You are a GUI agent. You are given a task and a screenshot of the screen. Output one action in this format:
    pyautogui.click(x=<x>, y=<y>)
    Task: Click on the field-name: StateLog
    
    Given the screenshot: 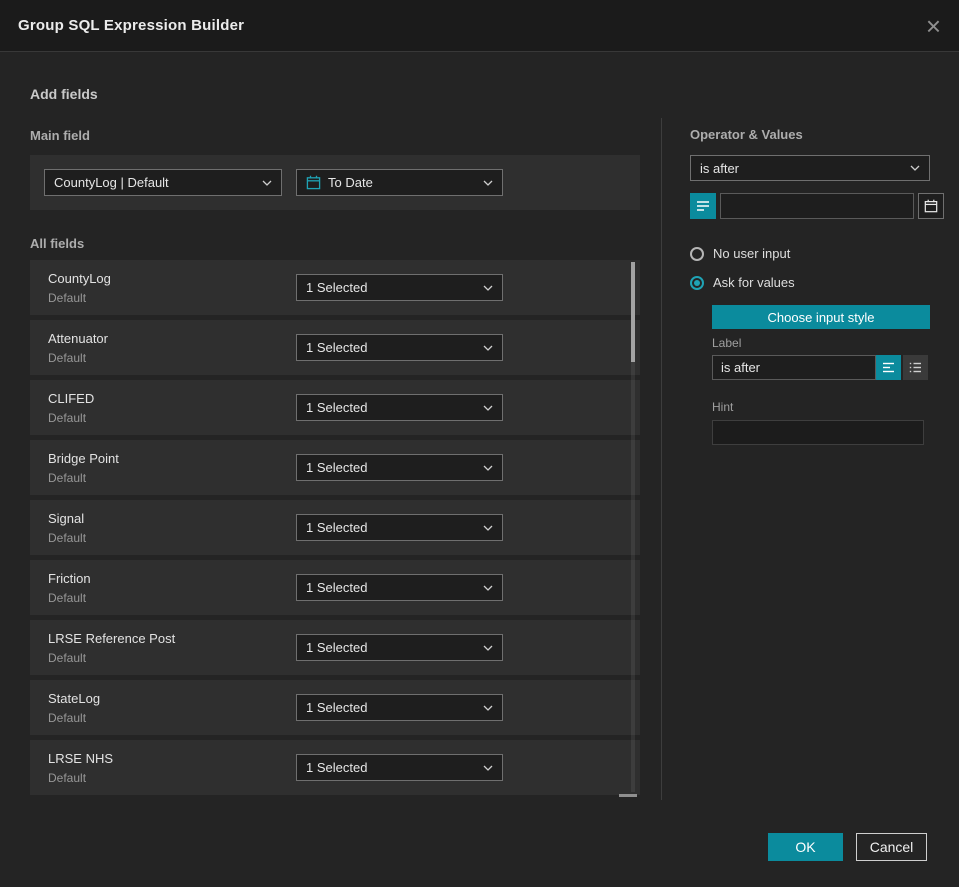 What is the action you would take?
    pyautogui.click(x=74, y=698)
    